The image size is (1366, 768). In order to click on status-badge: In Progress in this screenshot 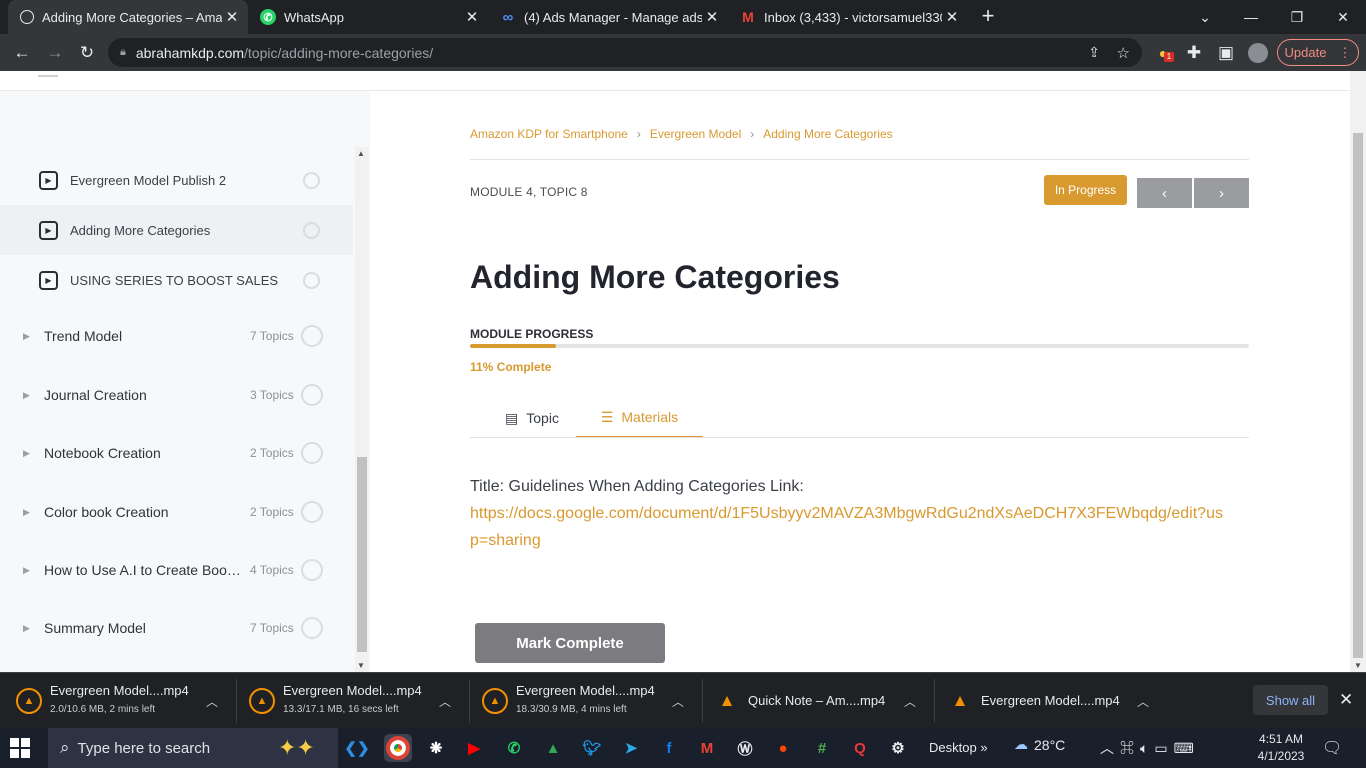, I will do `click(1085, 190)`.